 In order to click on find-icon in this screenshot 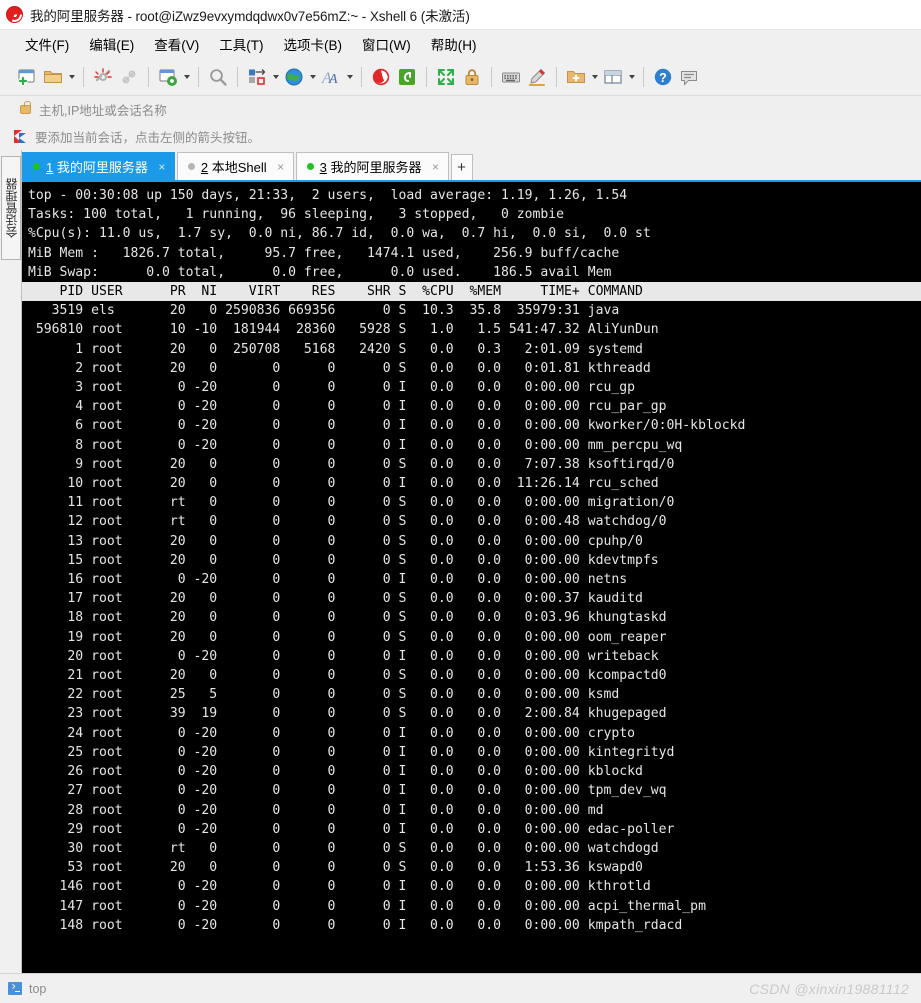, I will do `click(218, 77)`.